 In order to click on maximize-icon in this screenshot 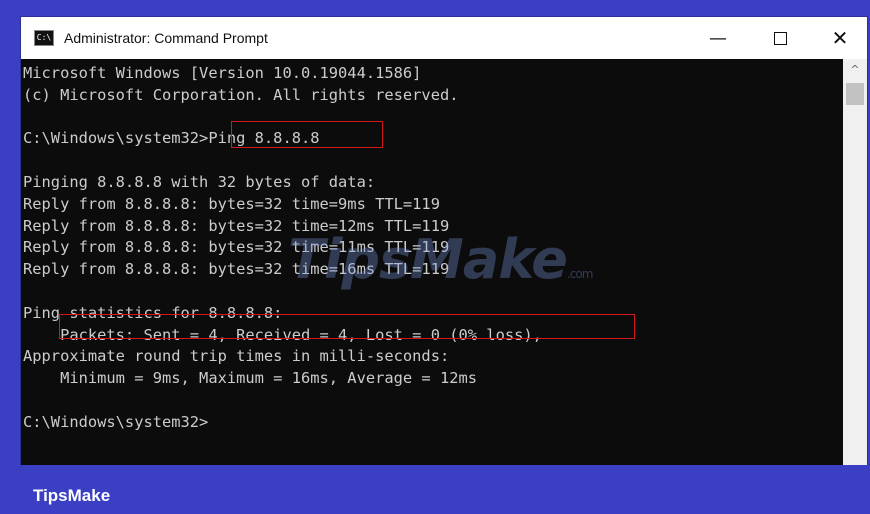, I will do `click(780, 38)`.